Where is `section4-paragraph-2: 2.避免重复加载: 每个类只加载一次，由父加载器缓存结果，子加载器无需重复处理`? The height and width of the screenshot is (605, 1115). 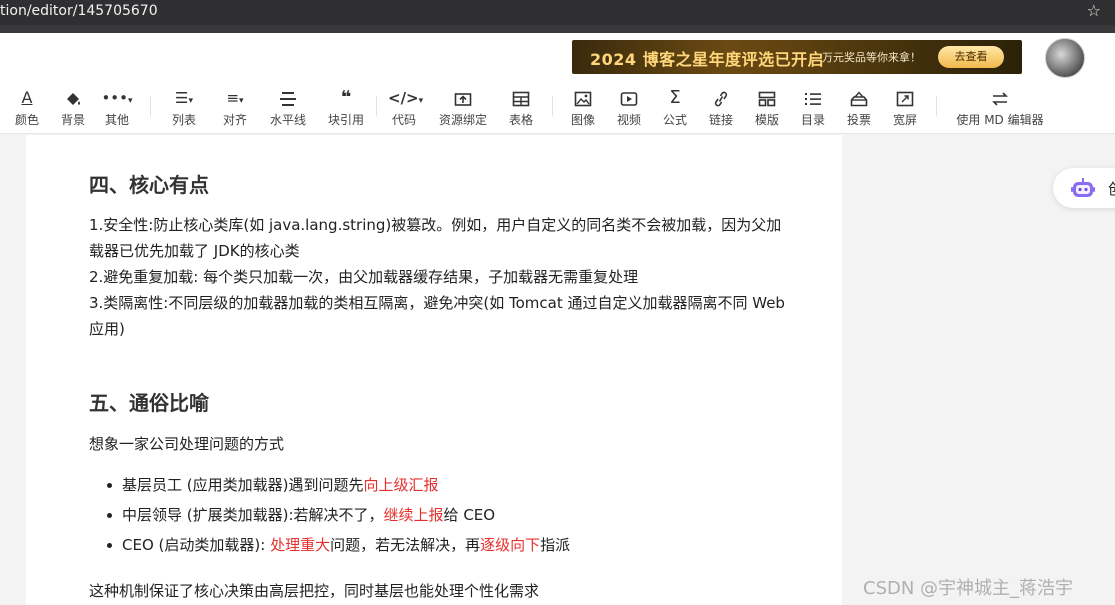
section4-paragraph-2: 2.避免重复加载: 每个类只加载一次，由父加载器缓存结果，子加载器无需重复处理 is located at coordinates (364, 277).